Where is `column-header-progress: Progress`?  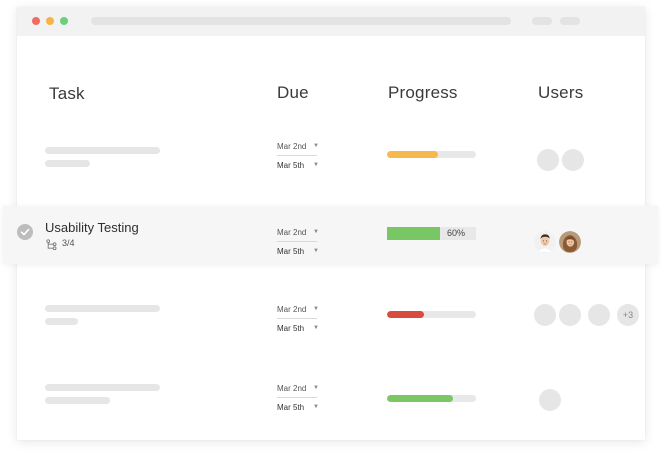 column-header-progress: Progress is located at coordinates (423, 92).